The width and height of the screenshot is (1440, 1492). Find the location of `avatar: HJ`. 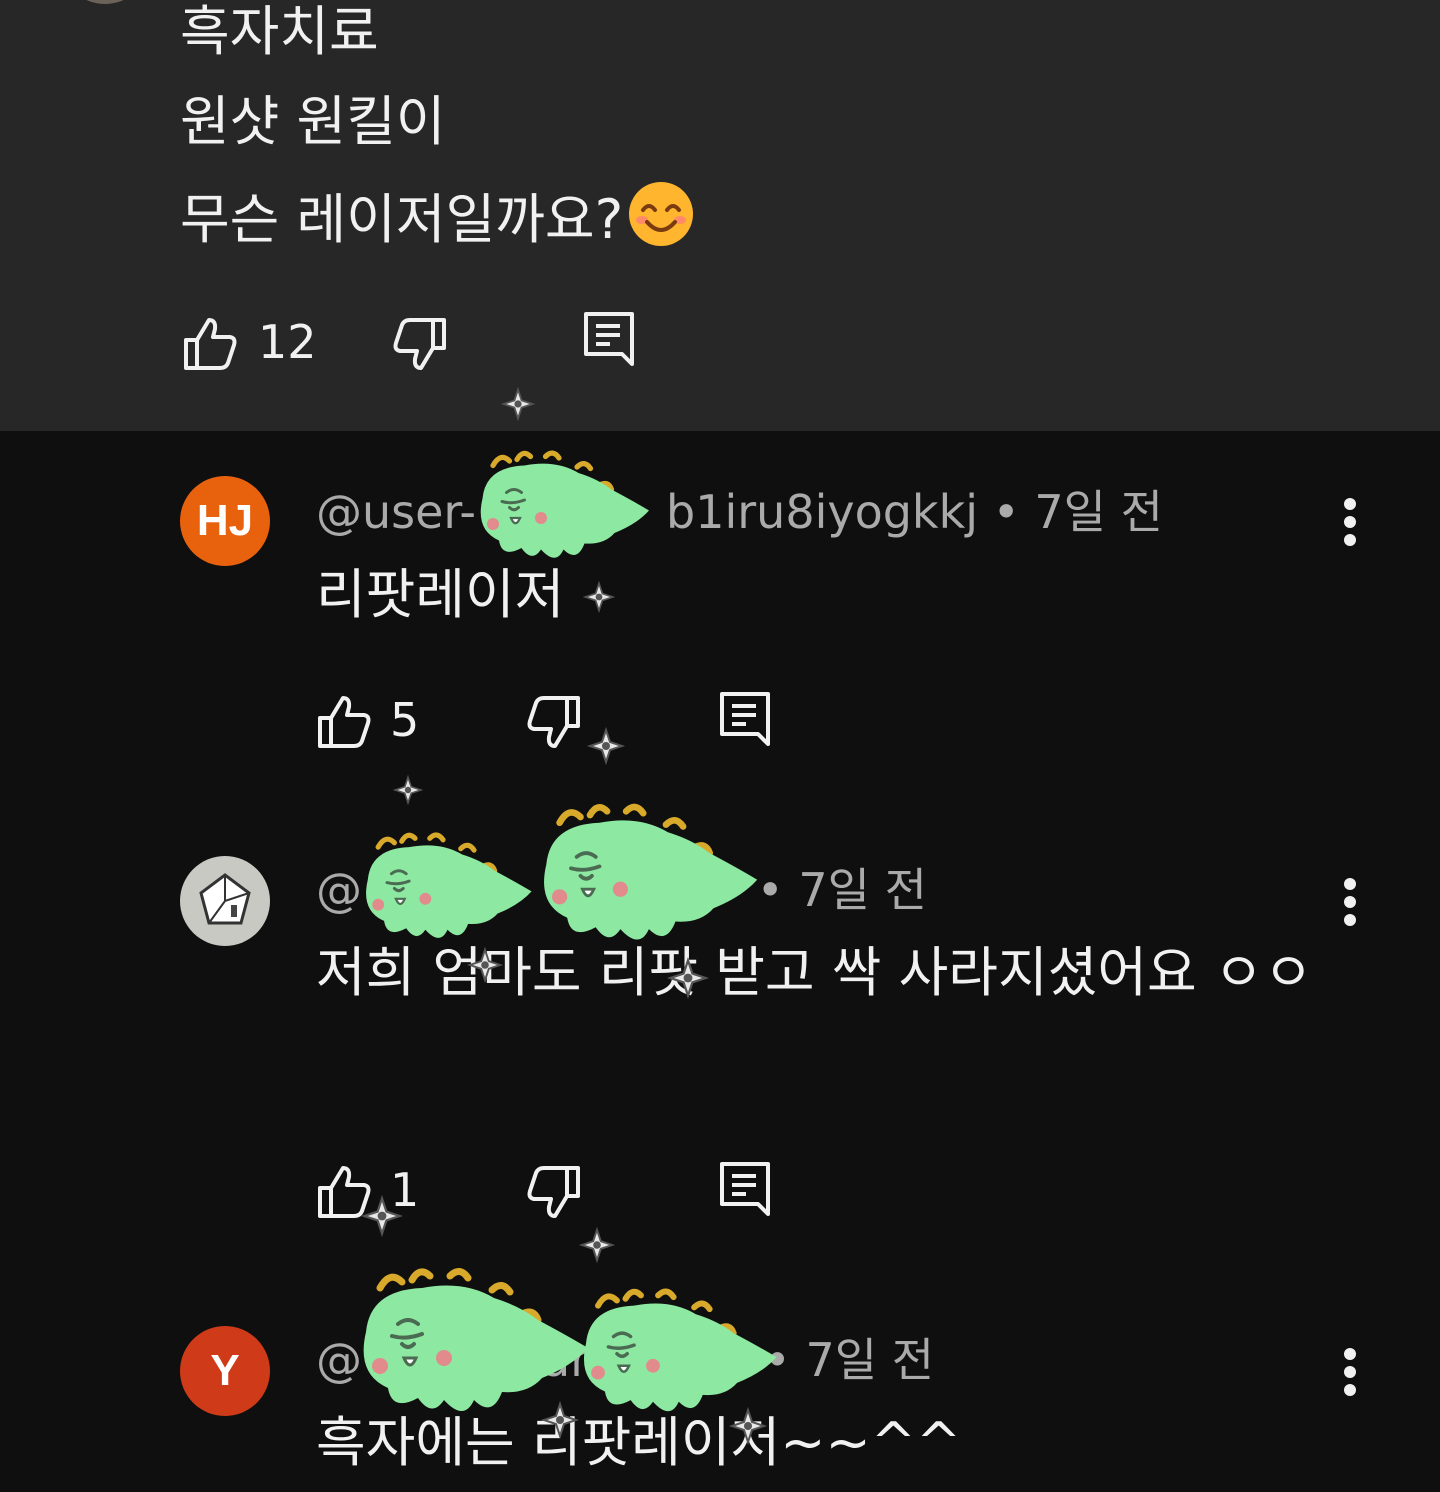

avatar: HJ is located at coordinates (225, 521).